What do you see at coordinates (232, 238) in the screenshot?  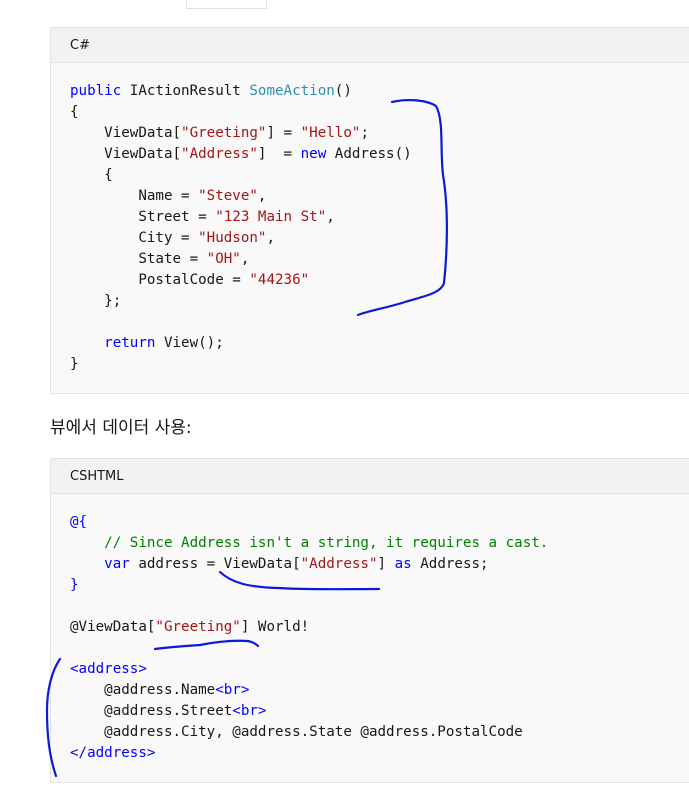 I see `code-token: "Hudson"` at bounding box center [232, 238].